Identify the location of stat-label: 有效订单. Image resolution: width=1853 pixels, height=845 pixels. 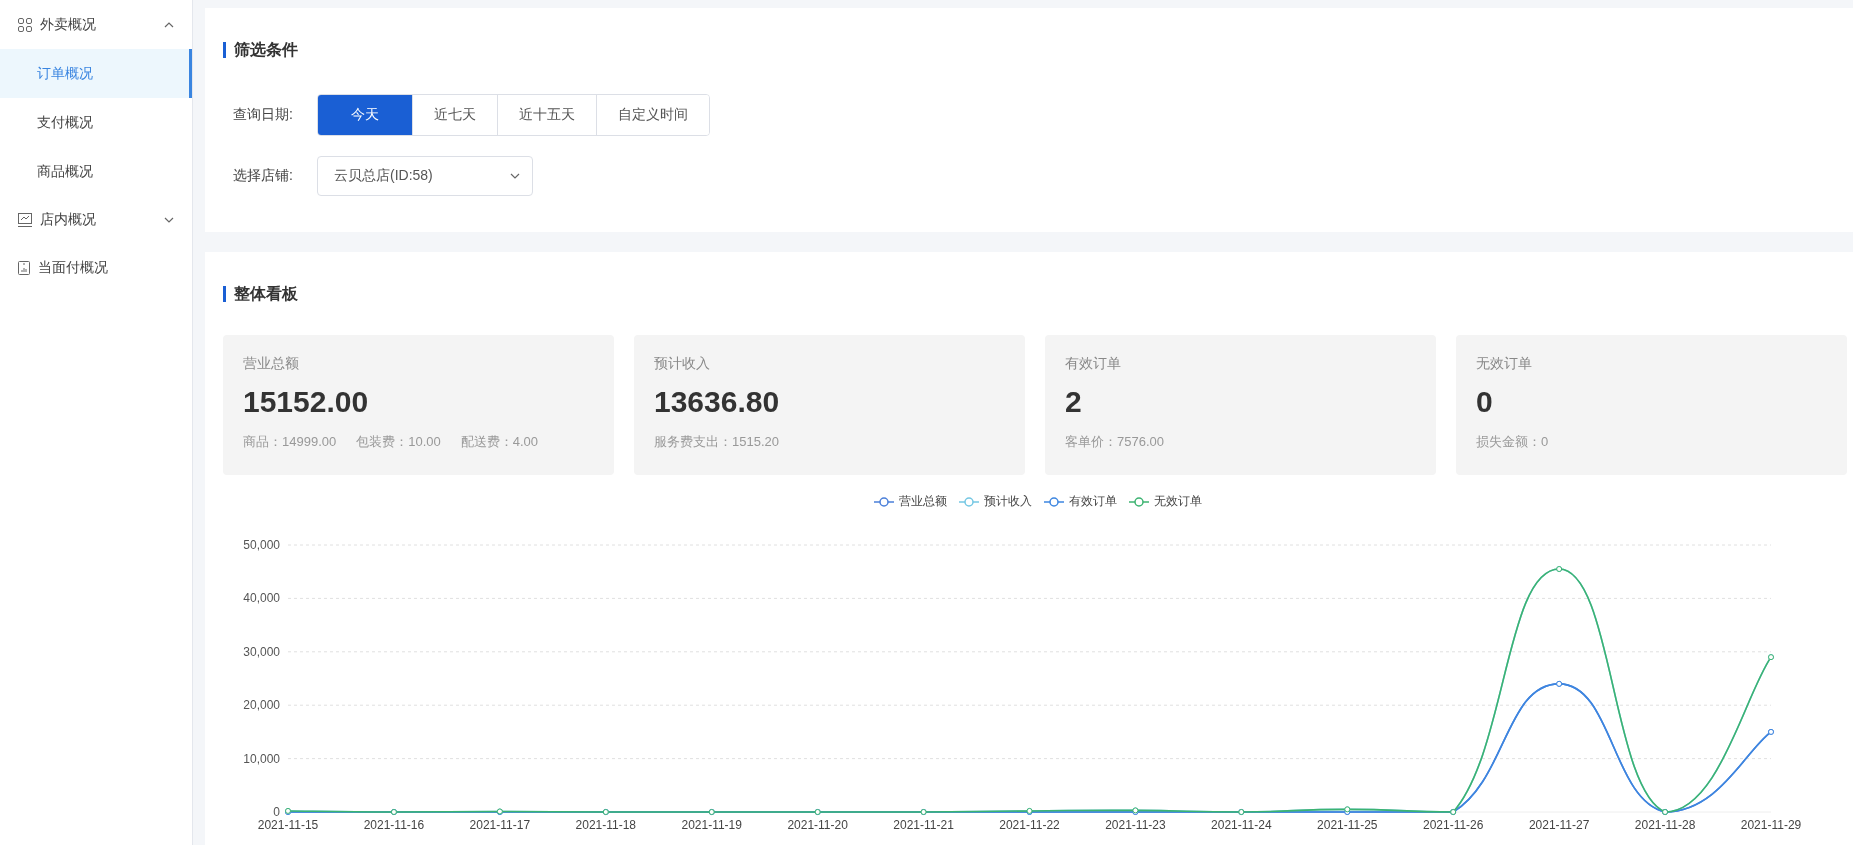
(1093, 364).